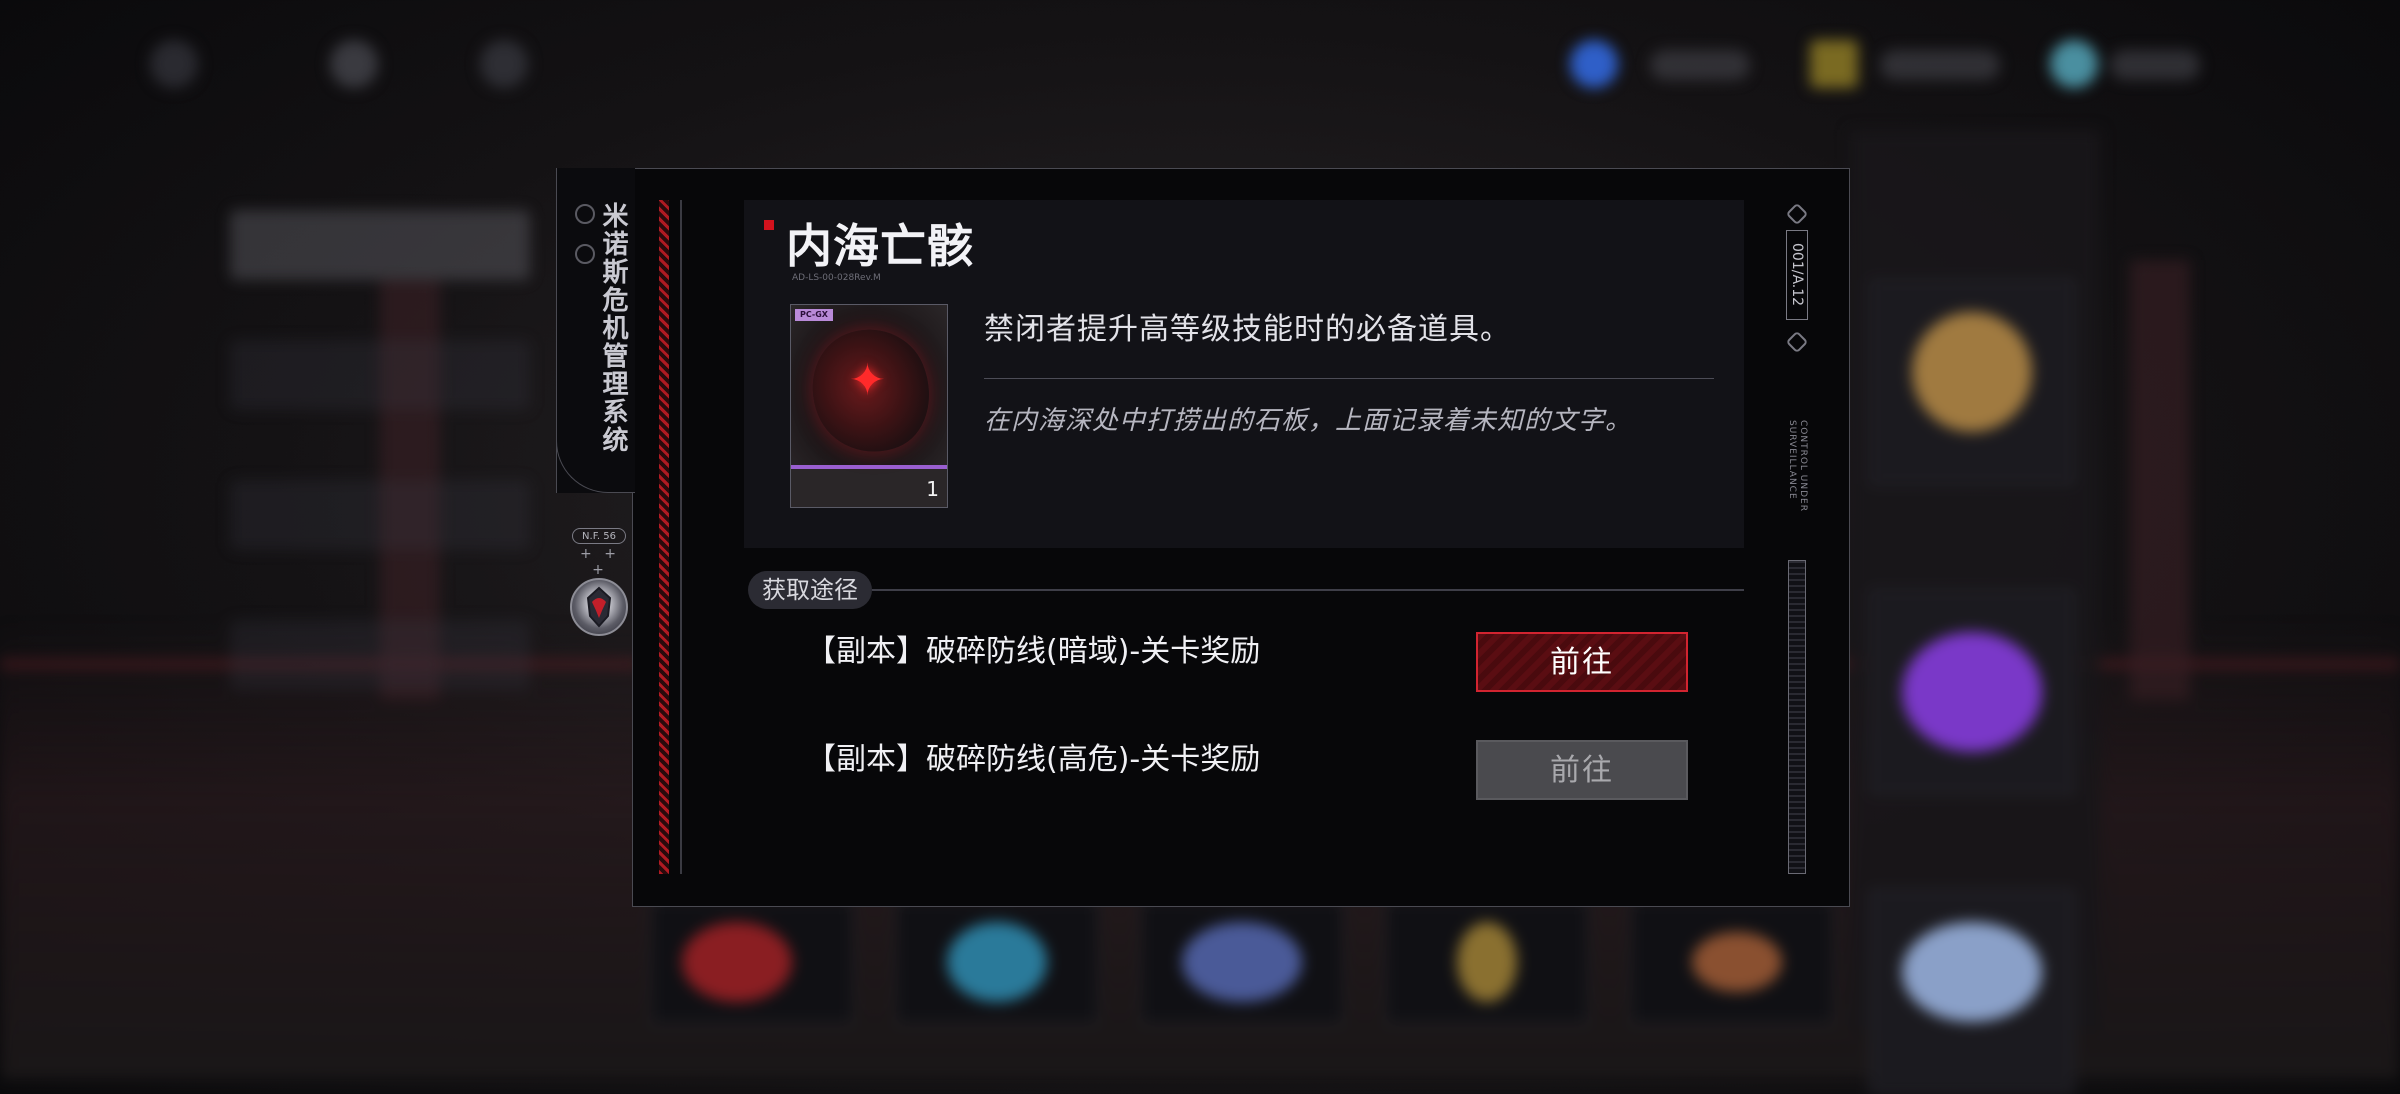  What do you see at coordinates (1797, 275) in the screenshot?
I see `rail-code: 001/A.12` at bounding box center [1797, 275].